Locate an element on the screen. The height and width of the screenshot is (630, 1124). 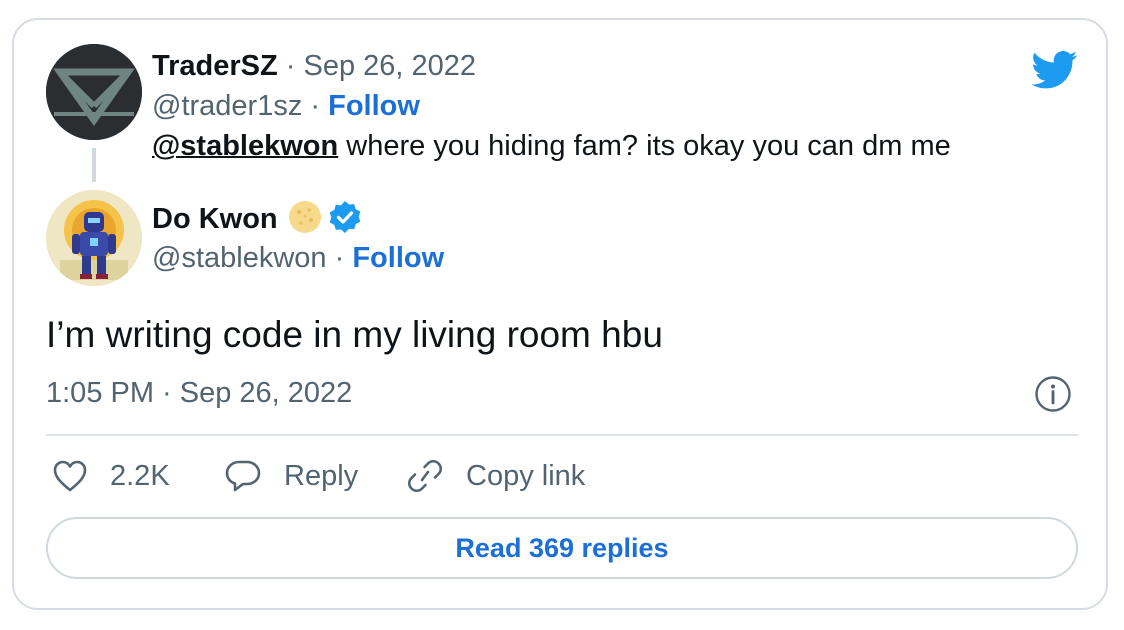
reply-handle-row: @stablekwon · Follow is located at coordinates (298, 258).